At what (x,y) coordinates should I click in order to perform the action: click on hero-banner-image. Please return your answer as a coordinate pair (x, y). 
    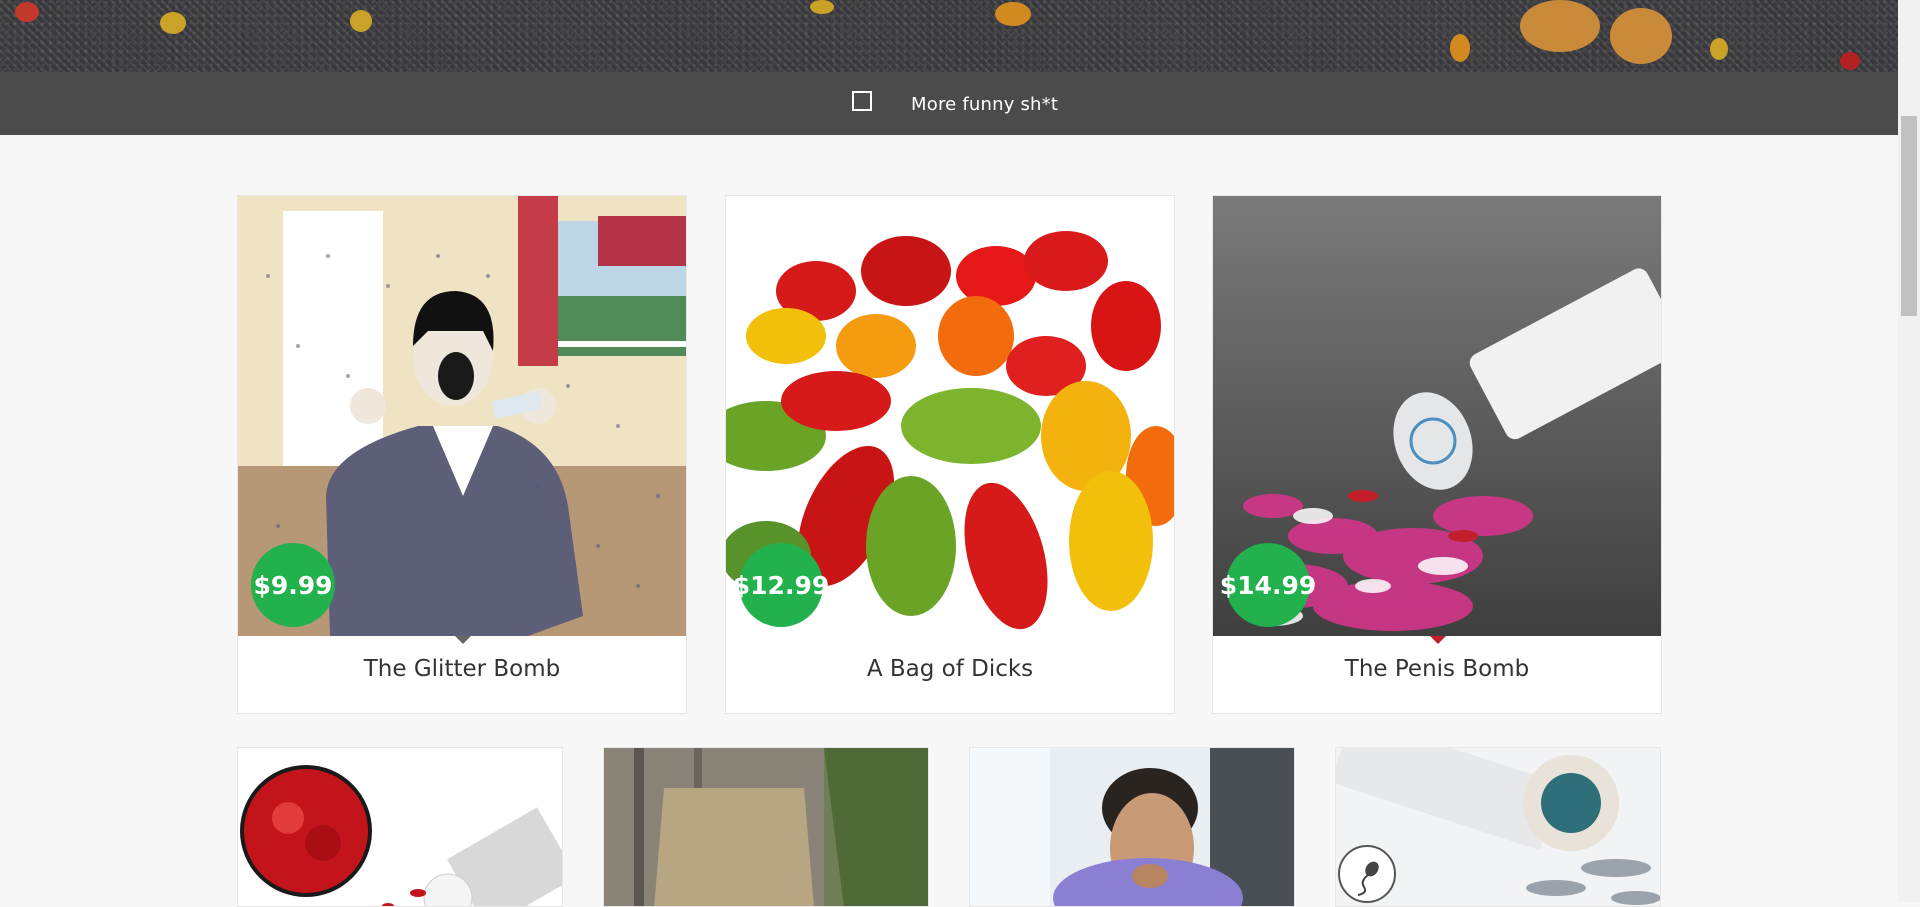
    Looking at the image, I should click on (949, 36).